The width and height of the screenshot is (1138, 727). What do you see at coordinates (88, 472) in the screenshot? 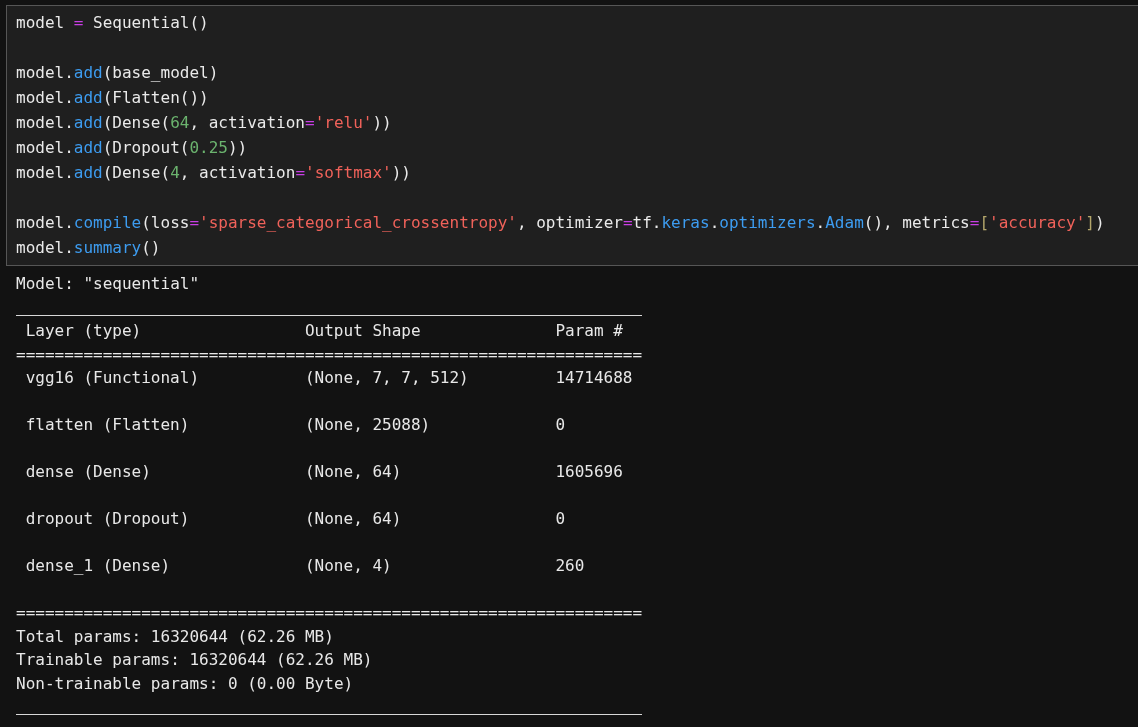
I see `table-cell-text: dense (Dense)` at bounding box center [88, 472].